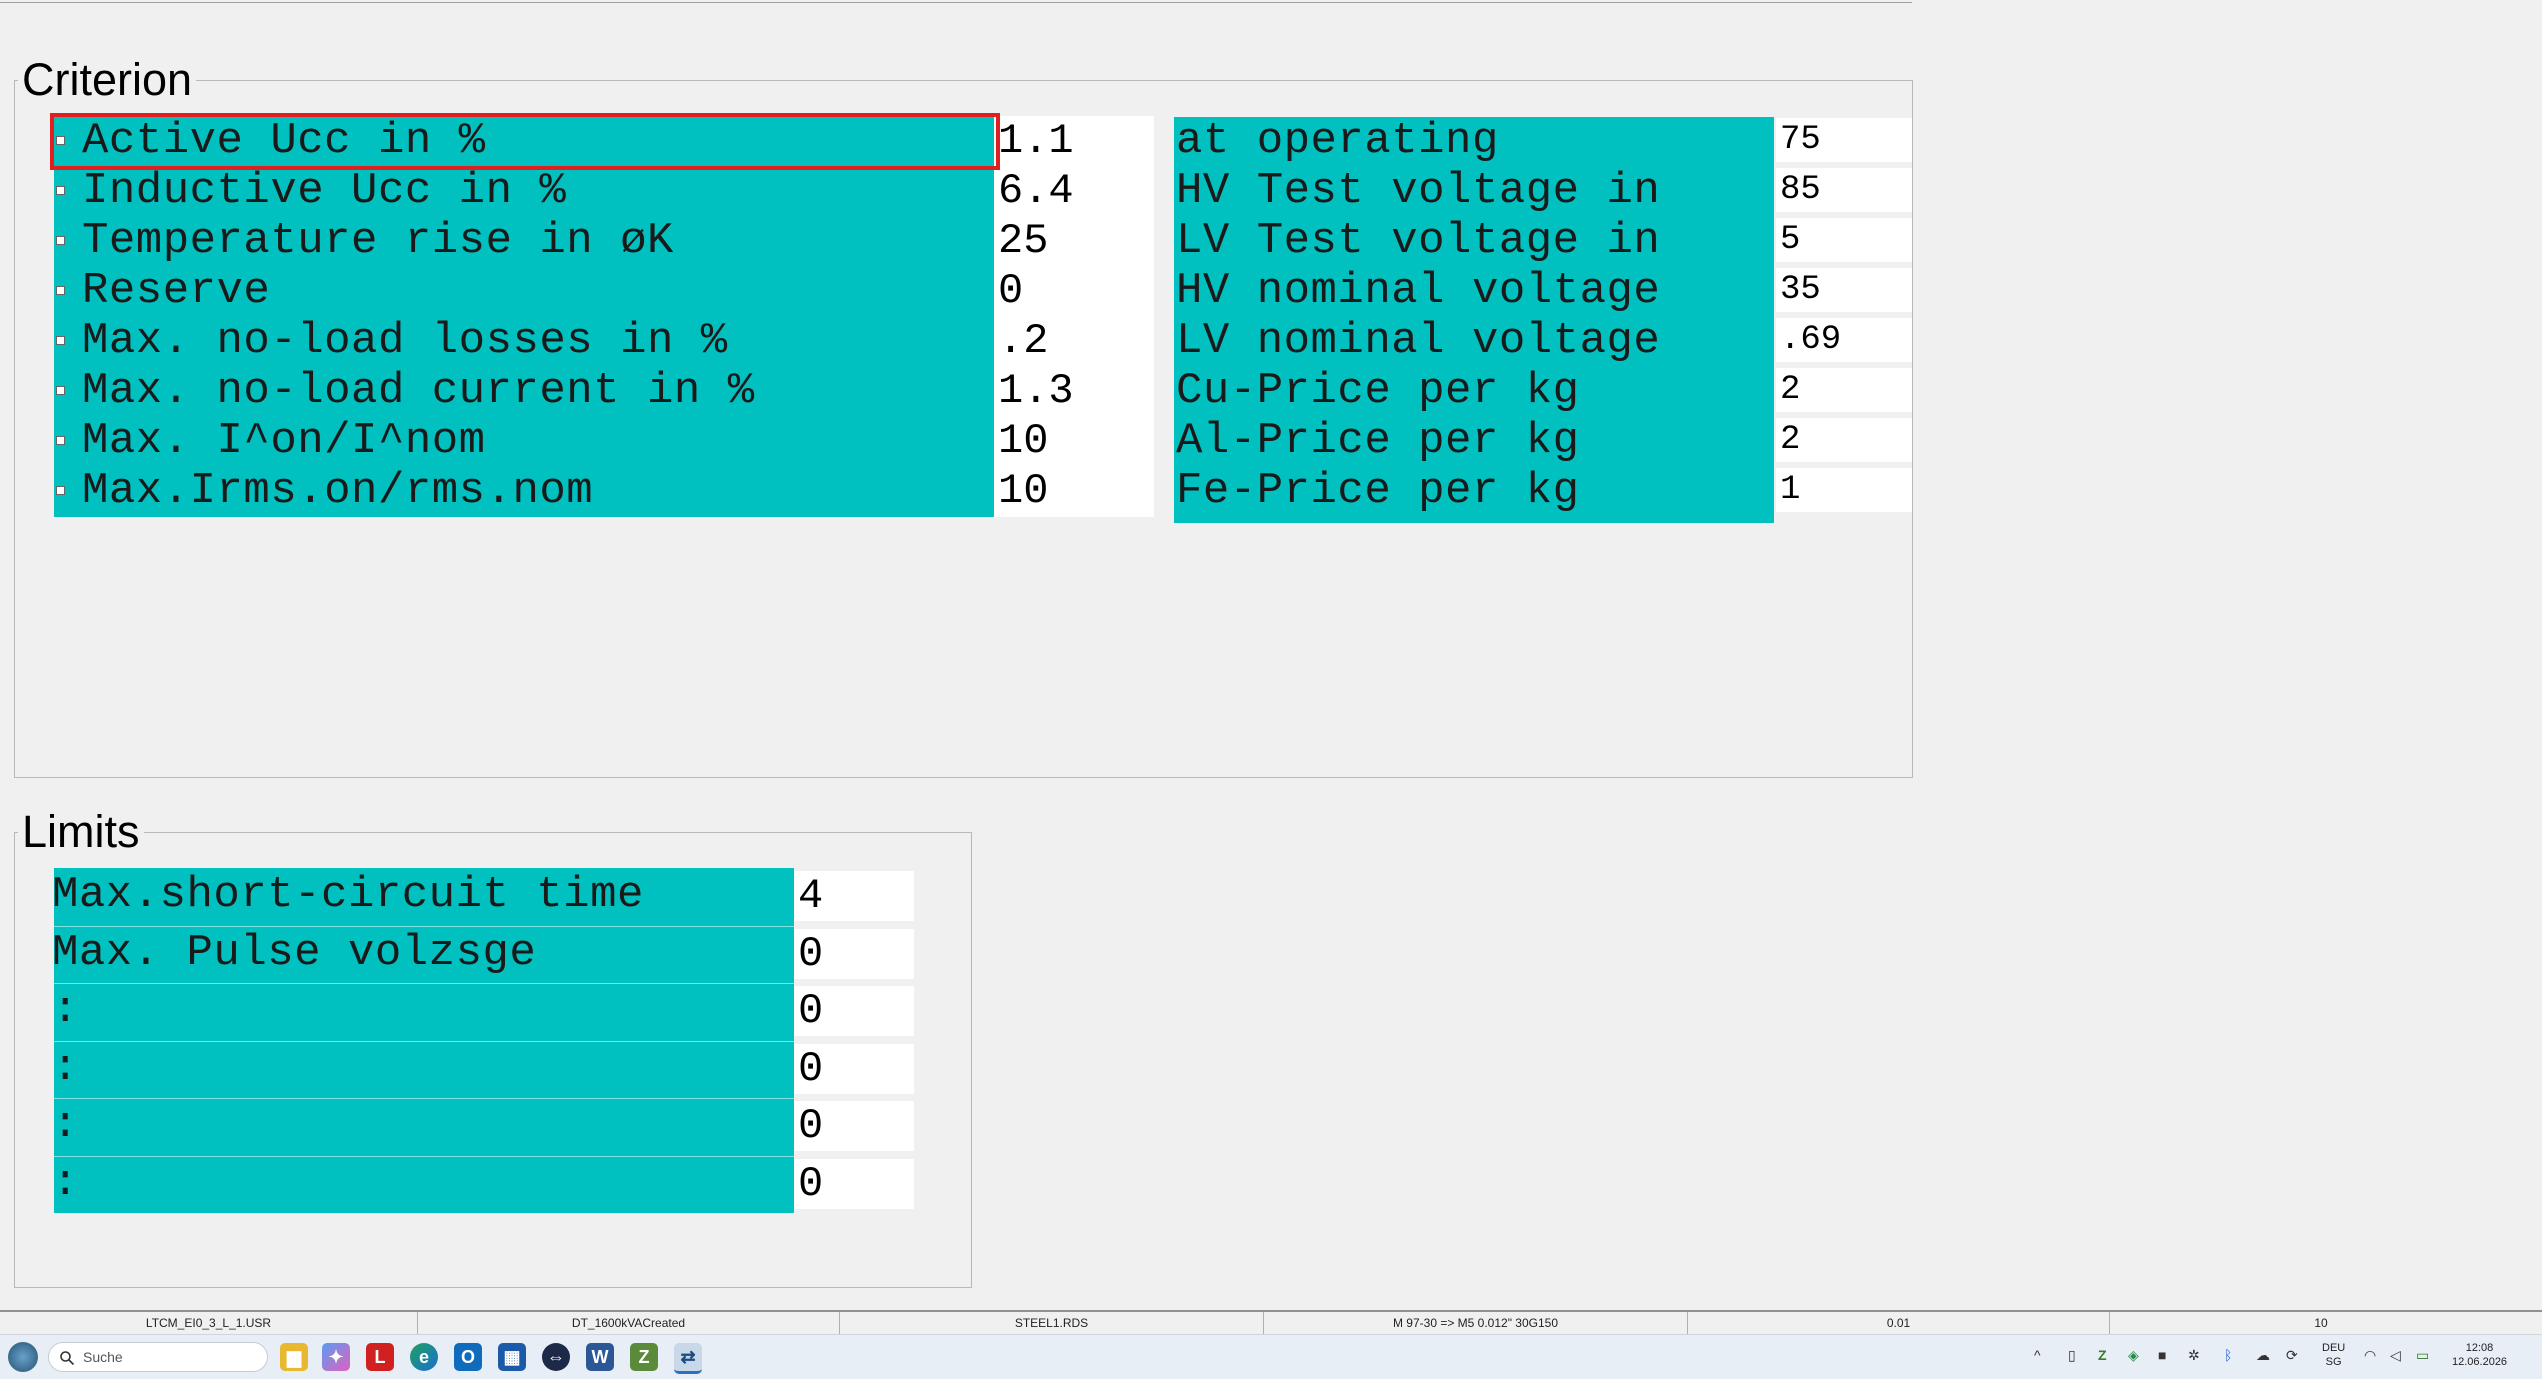 The width and height of the screenshot is (2542, 1379). What do you see at coordinates (2292, 1355) in the screenshot?
I see `tray-sync-icon: ⟳` at bounding box center [2292, 1355].